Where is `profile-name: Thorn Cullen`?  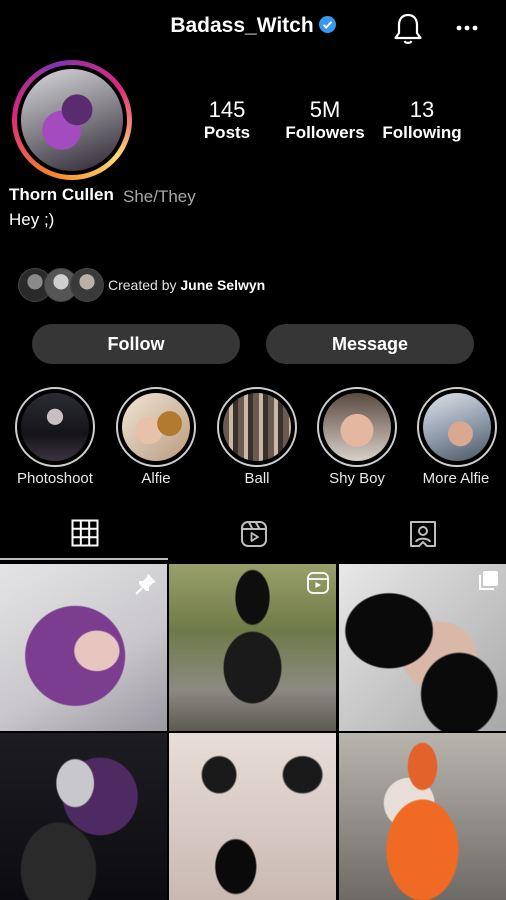 profile-name: Thorn Cullen is located at coordinates (61, 194).